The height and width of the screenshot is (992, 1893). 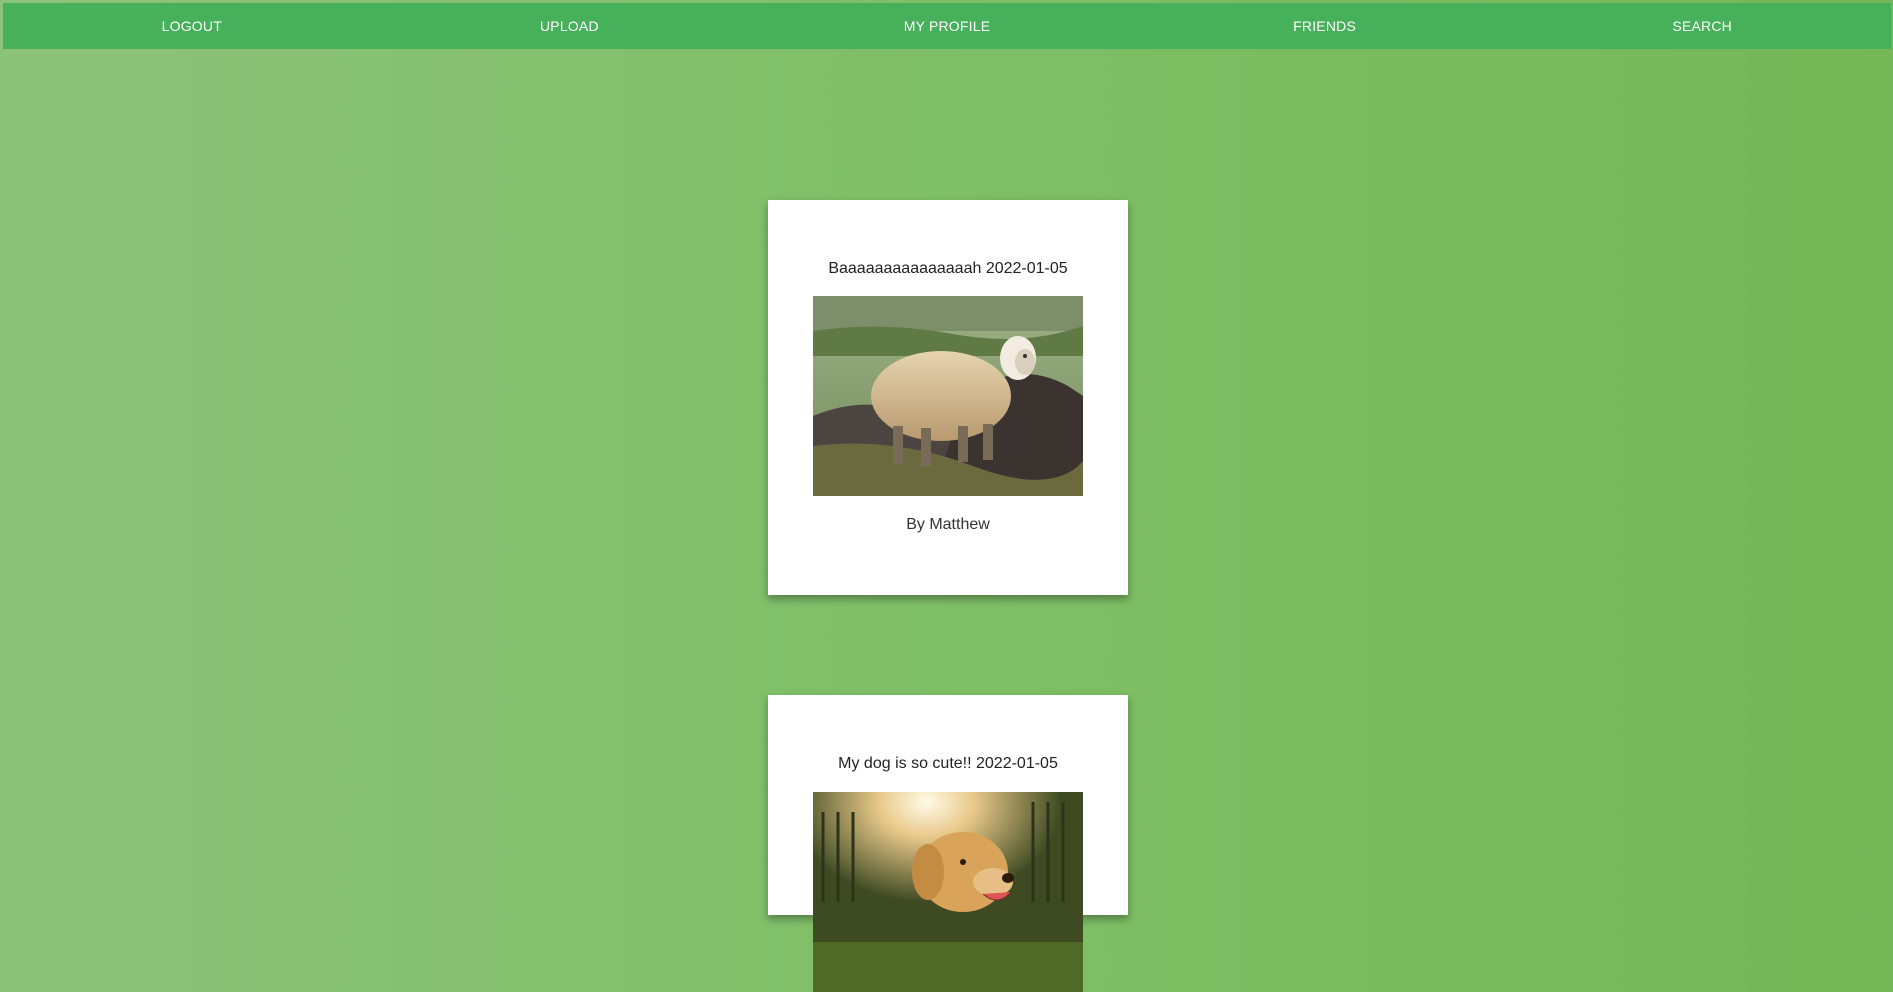 I want to click on dog-photo-icon, so click(x=948, y=892).